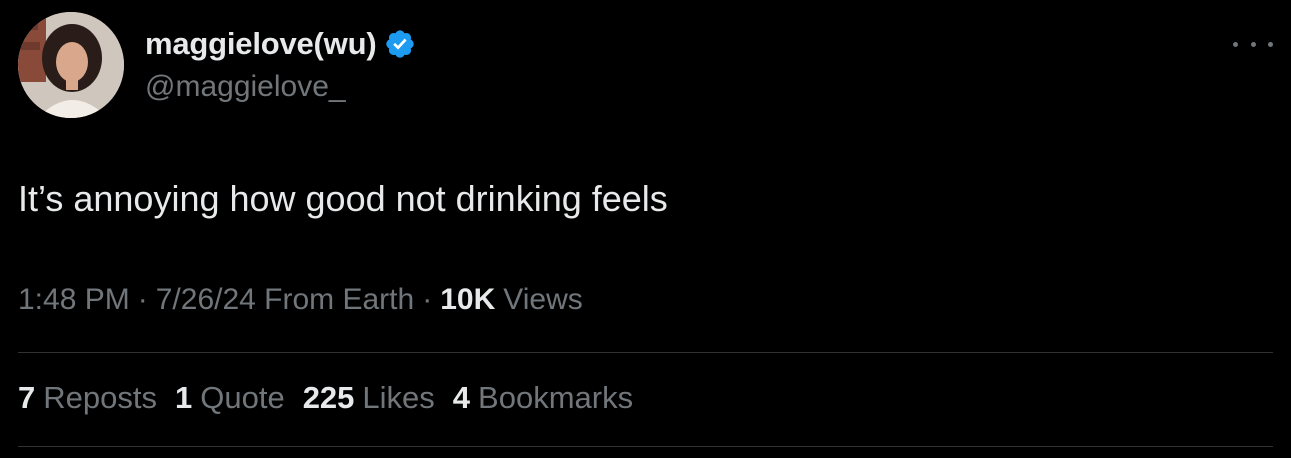 The image size is (1291, 458). What do you see at coordinates (328, 397) in the screenshot?
I see `stat-count: 225` at bounding box center [328, 397].